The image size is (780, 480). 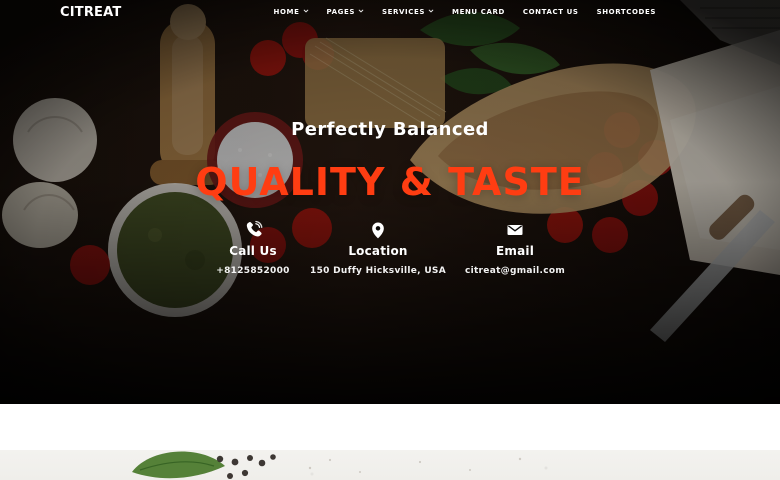 What do you see at coordinates (515, 251) in the screenshot?
I see `contact-email-title: Email` at bounding box center [515, 251].